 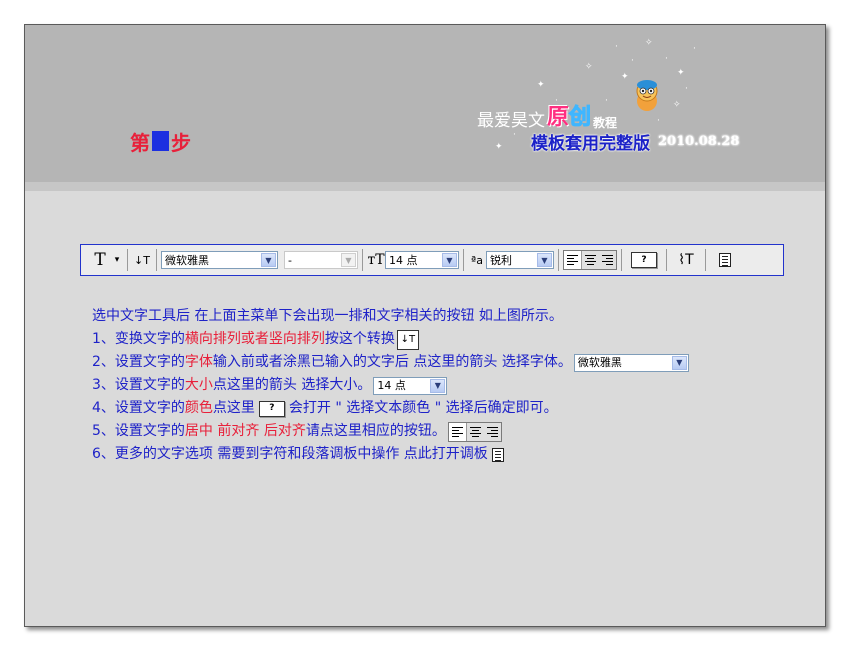 I want to click on text-color-button: ?, so click(x=644, y=260).